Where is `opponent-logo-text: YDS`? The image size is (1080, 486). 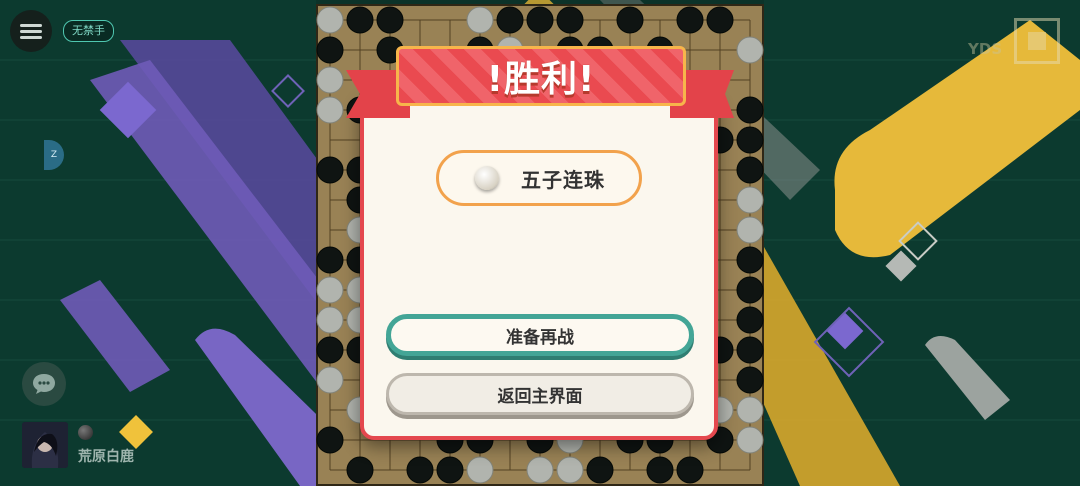
opponent-logo-text: YDS is located at coordinates (985, 49).